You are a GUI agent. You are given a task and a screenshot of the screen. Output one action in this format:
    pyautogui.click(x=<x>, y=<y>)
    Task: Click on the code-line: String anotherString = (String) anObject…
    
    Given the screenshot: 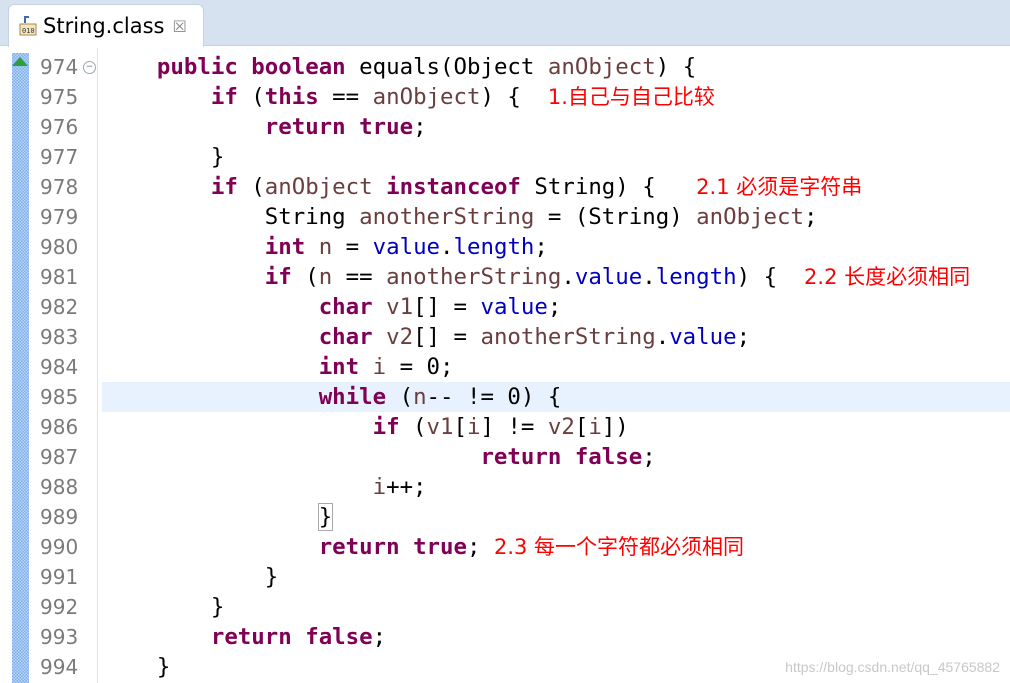 What is the action you would take?
    pyautogui.click(x=460, y=217)
    